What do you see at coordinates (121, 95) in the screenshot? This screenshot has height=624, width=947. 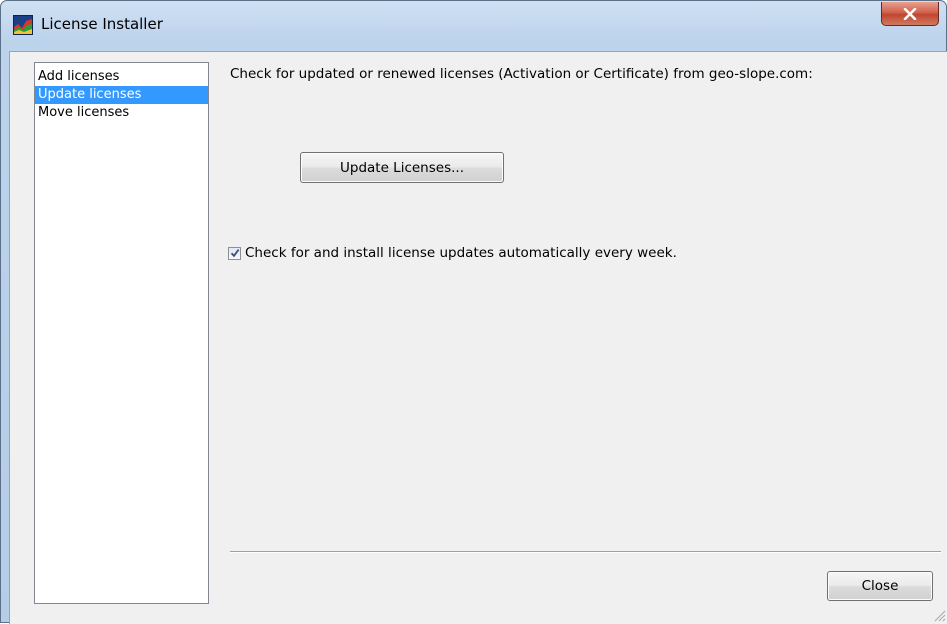 I see `nav-item-update-licenses: Update licenses` at bounding box center [121, 95].